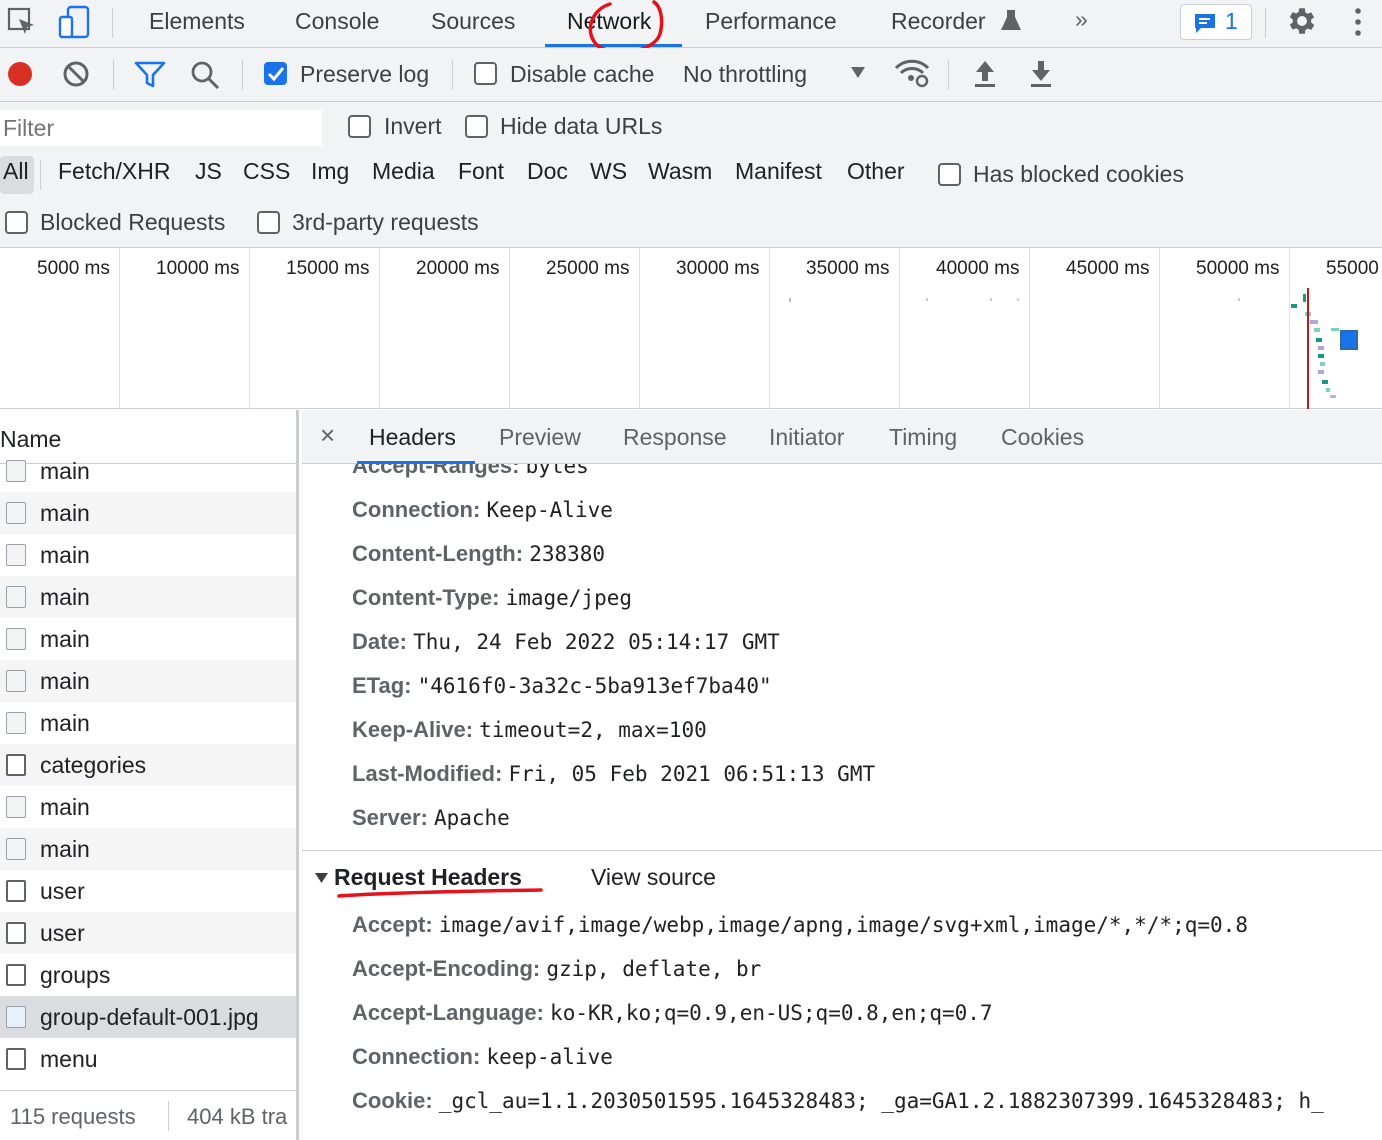  What do you see at coordinates (21, 75) in the screenshot?
I see `record-button` at bounding box center [21, 75].